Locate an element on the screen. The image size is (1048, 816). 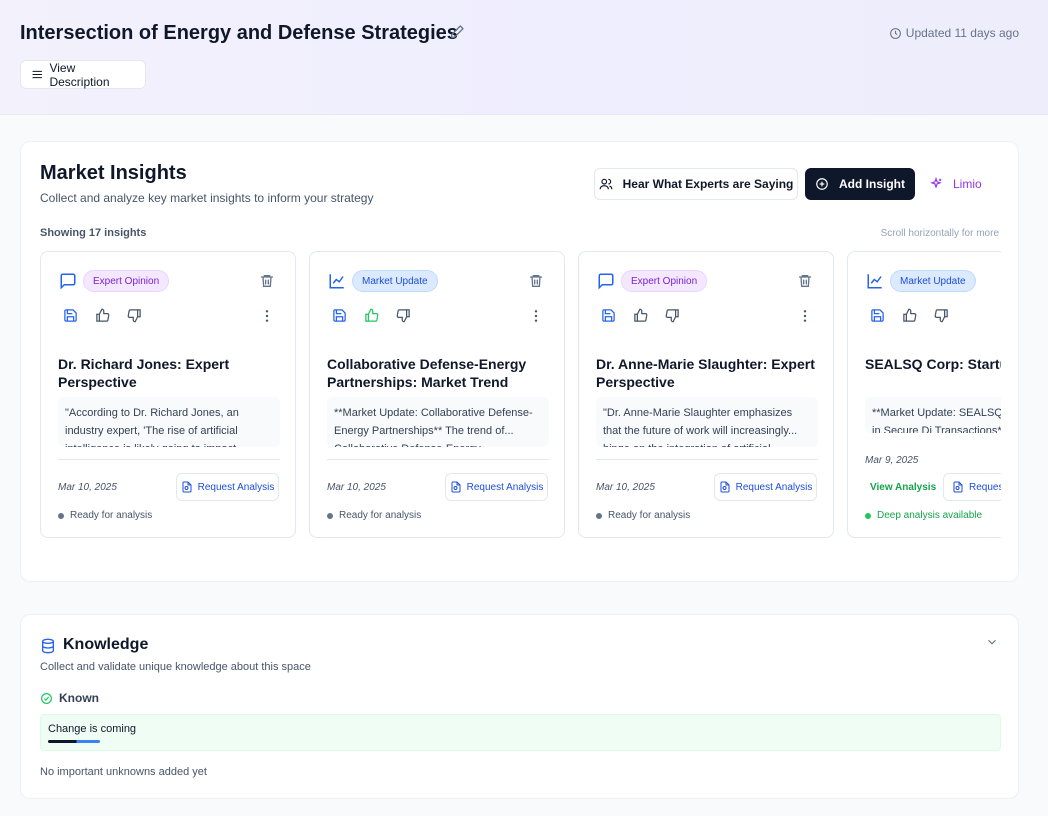
request-analysis-label: Request is located at coordinates (985, 487).